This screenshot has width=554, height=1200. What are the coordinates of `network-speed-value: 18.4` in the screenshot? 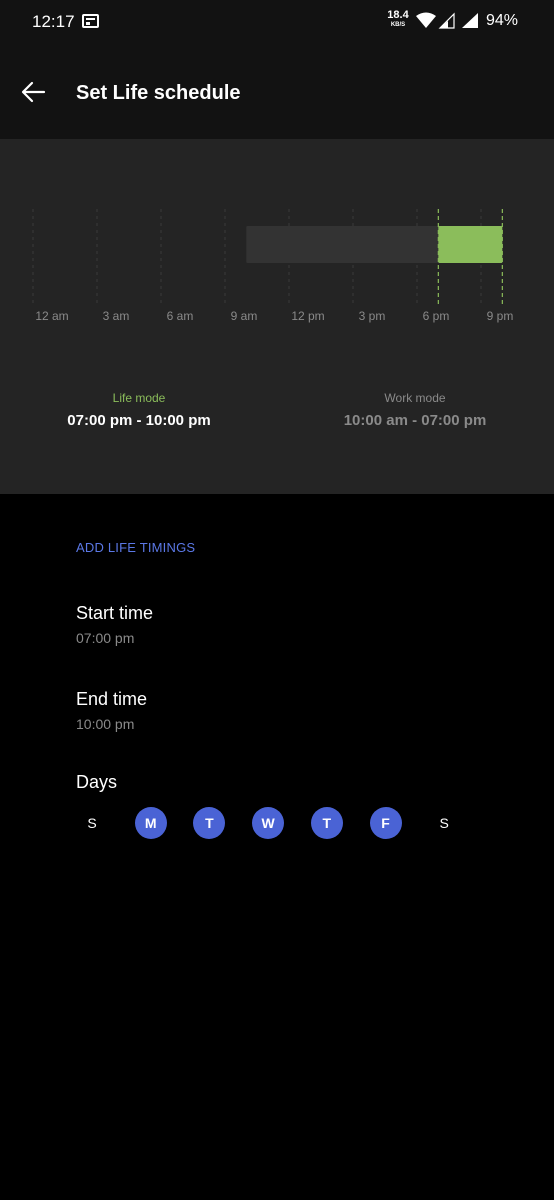 It's located at (398, 15).